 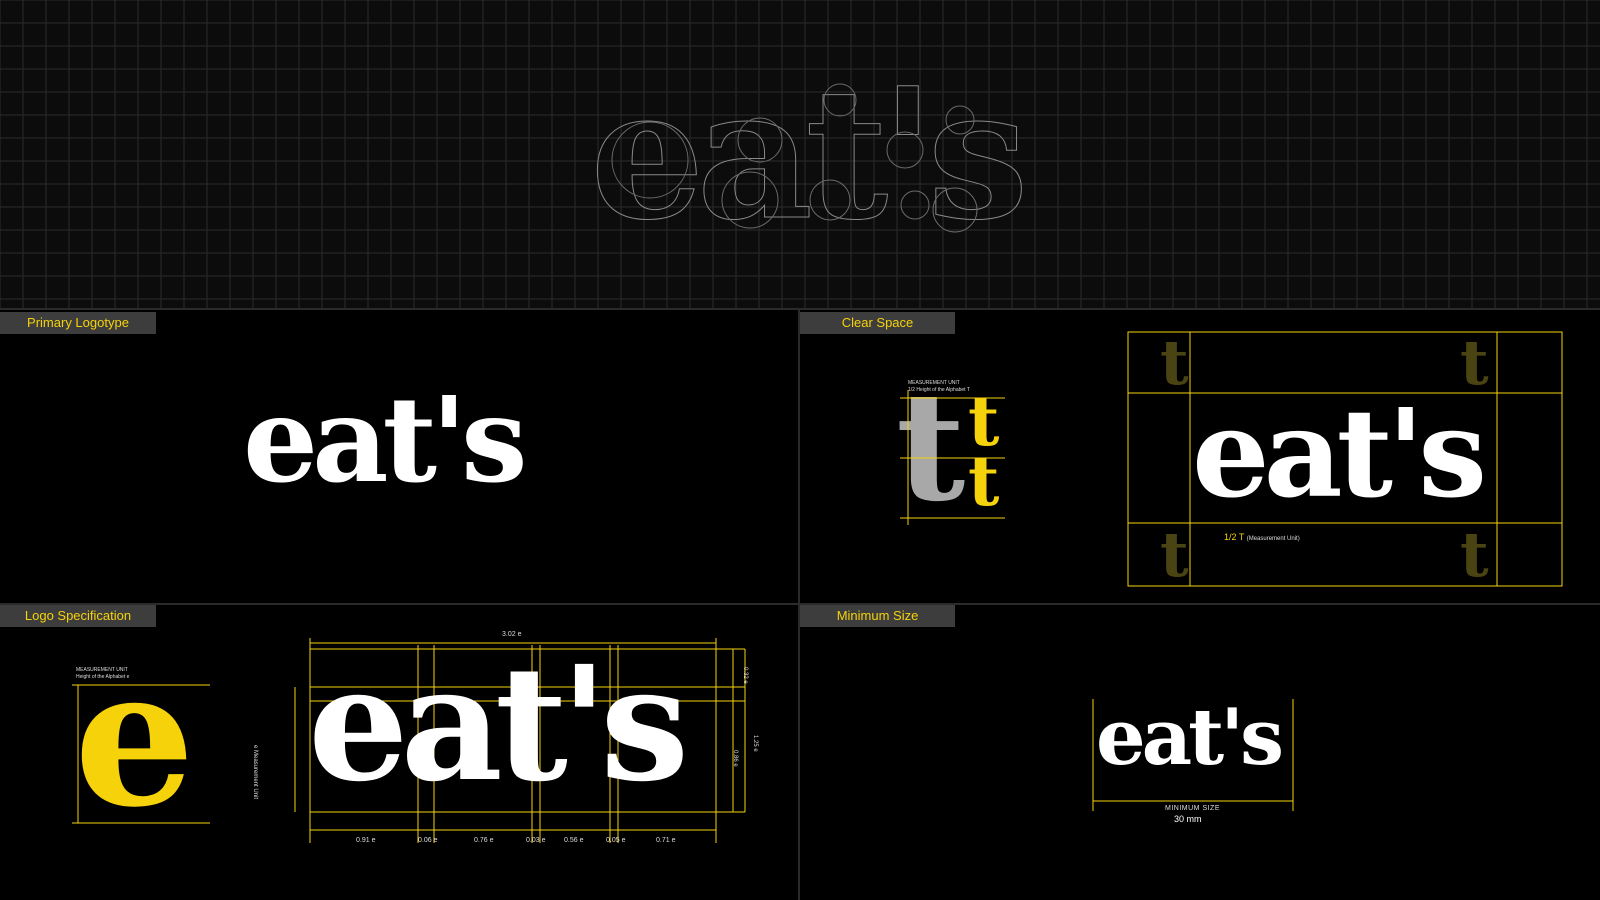 What do you see at coordinates (1190, 737) in the screenshot?
I see `minimum-wordmark: eat's` at bounding box center [1190, 737].